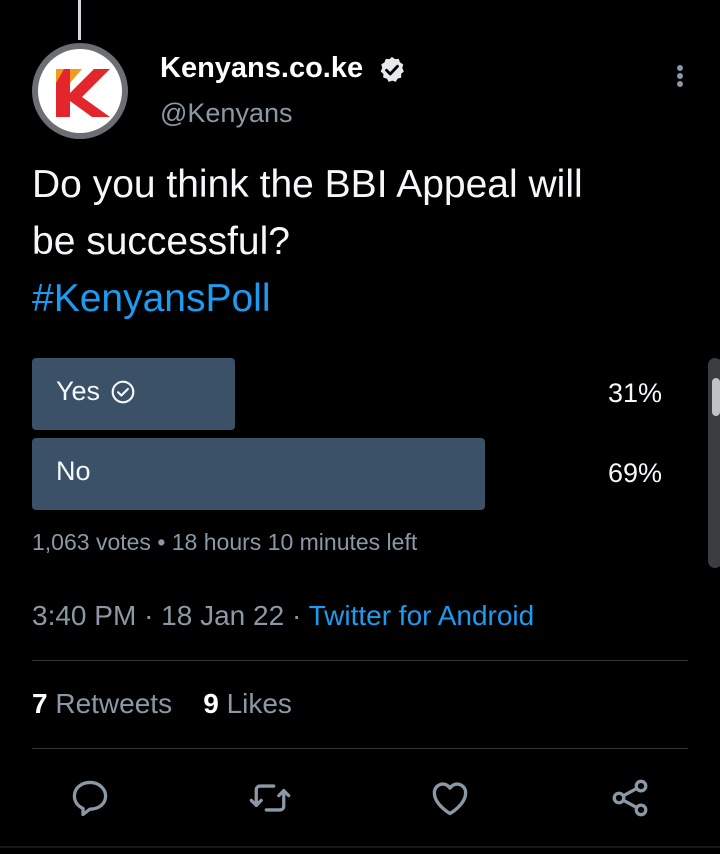 The image size is (720, 854). I want to click on poll-option-label: Yes, so click(78, 391).